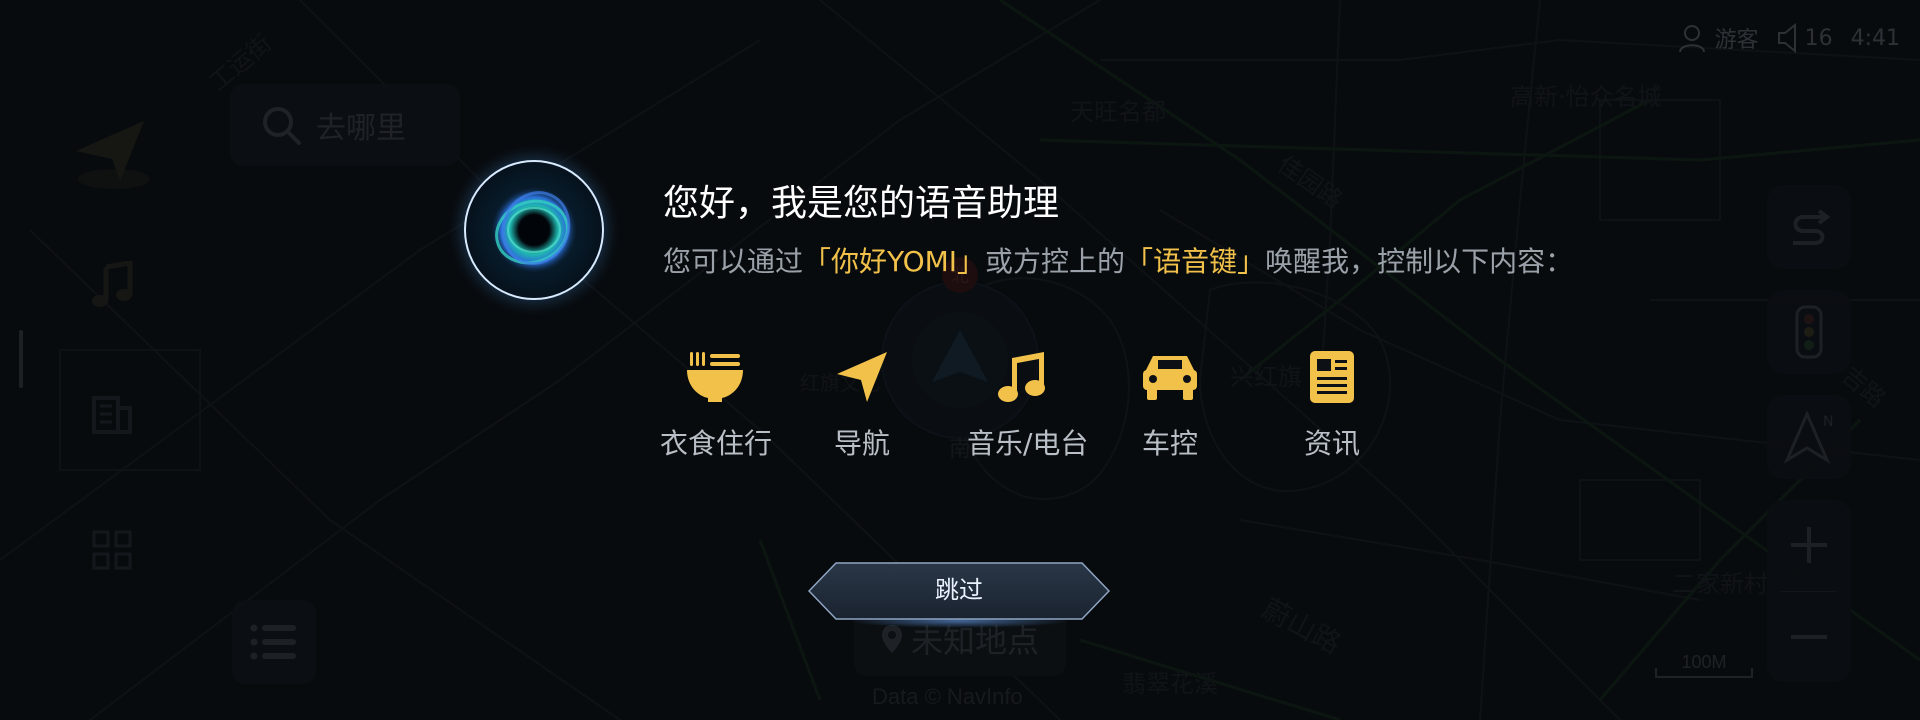 Image resolution: width=1920 pixels, height=720 pixels. I want to click on capability-news: 资讯, so click(1332, 405).